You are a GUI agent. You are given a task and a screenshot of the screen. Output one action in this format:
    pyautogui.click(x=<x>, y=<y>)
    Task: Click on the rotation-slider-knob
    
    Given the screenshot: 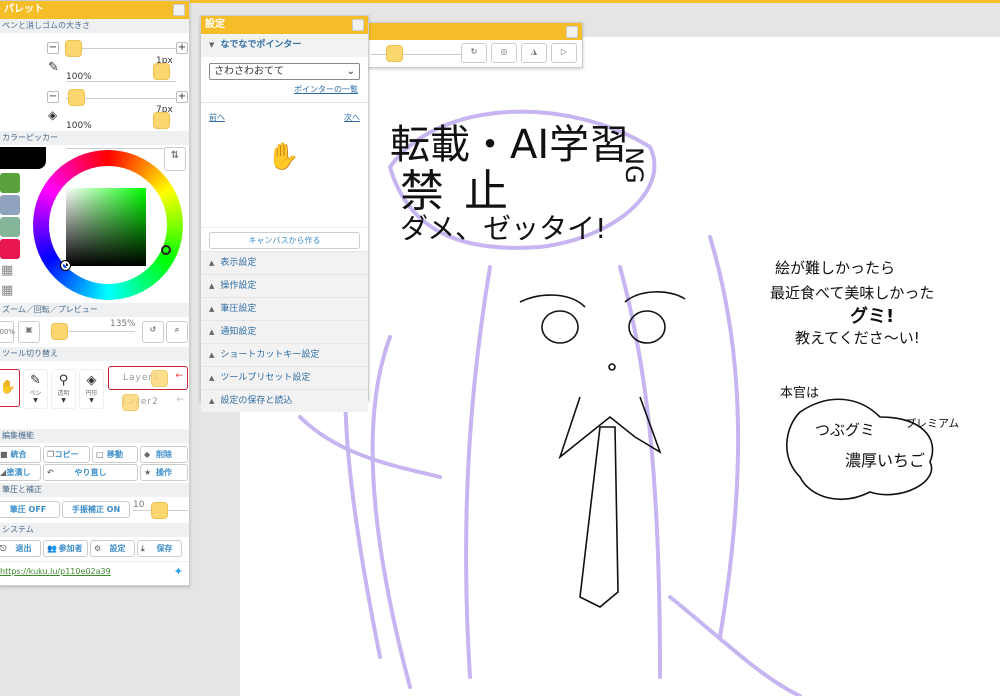 What is the action you would take?
    pyautogui.click(x=394, y=53)
    